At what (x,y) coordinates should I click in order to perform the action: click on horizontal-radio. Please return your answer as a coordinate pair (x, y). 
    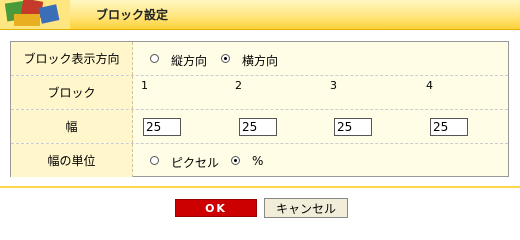
    Looking at the image, I should click on (225, 58).